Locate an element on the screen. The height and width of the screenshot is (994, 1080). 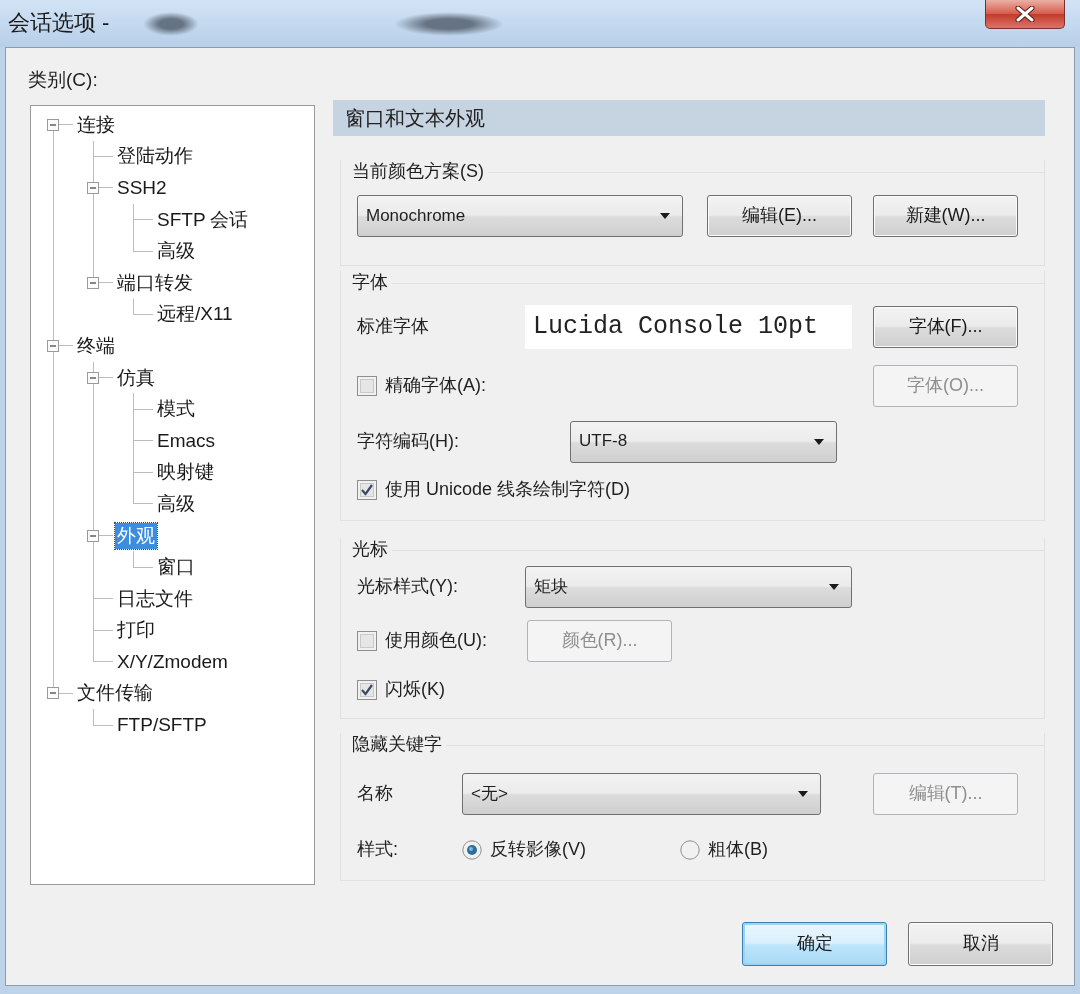
cursor-style-label: 光标样式(Y): is located at coordinates (407, 587).